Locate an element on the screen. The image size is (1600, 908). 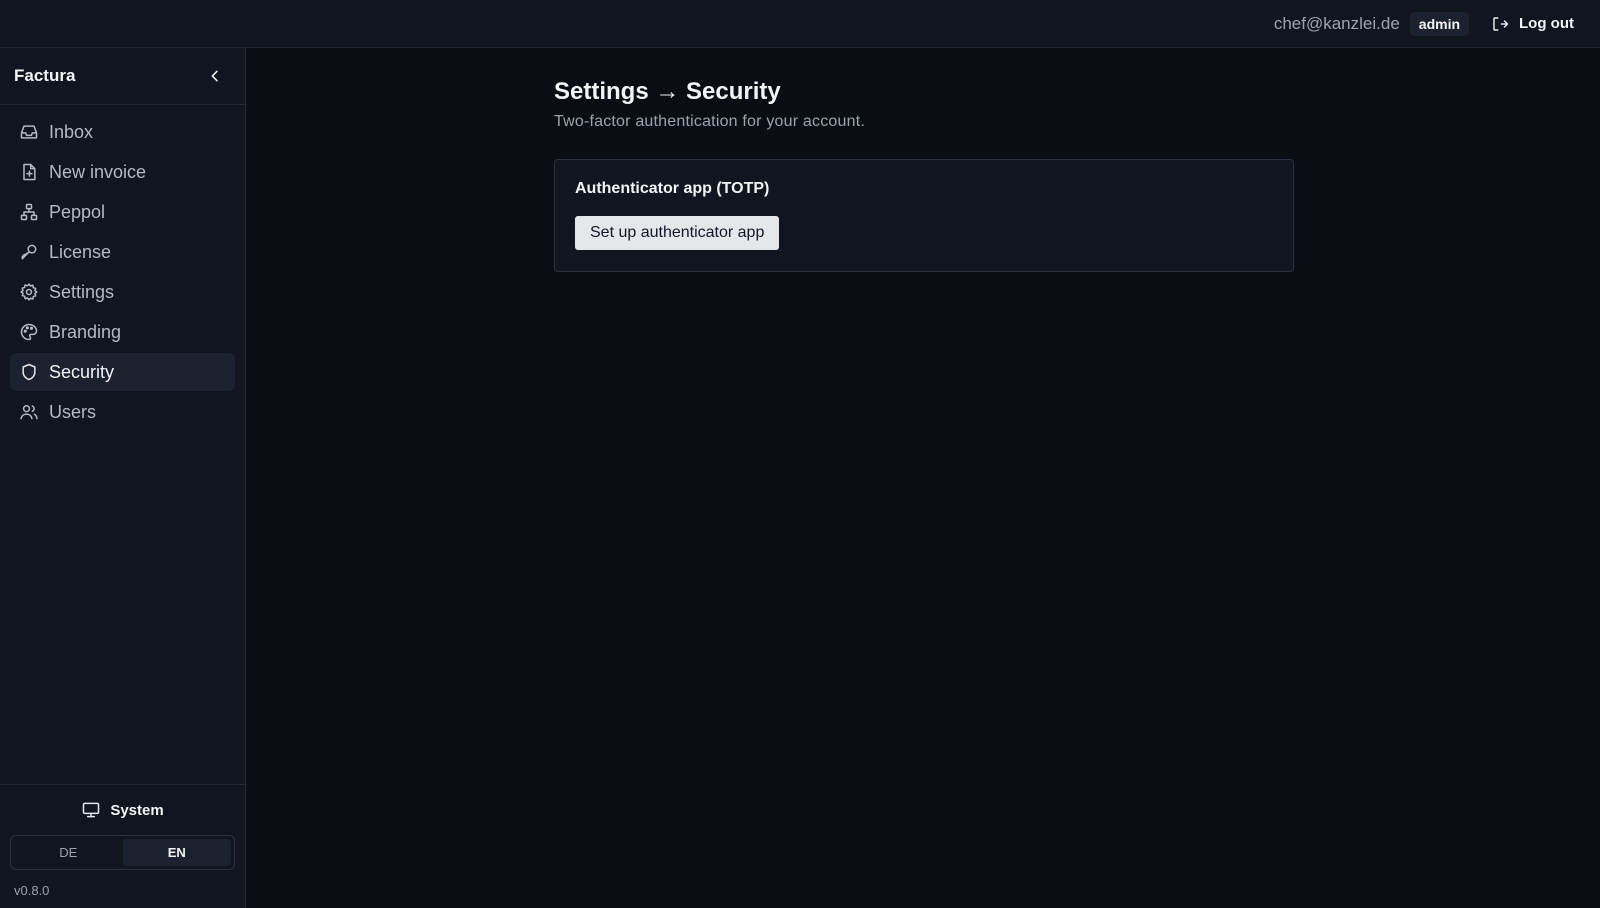
sidebar-item-users: Users is located at coordinates (122, 412).